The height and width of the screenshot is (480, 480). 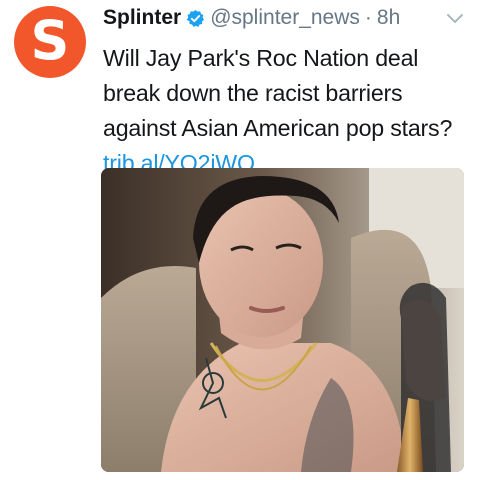 I want to click on avatar-letter: S, so click(x=50, y=40).